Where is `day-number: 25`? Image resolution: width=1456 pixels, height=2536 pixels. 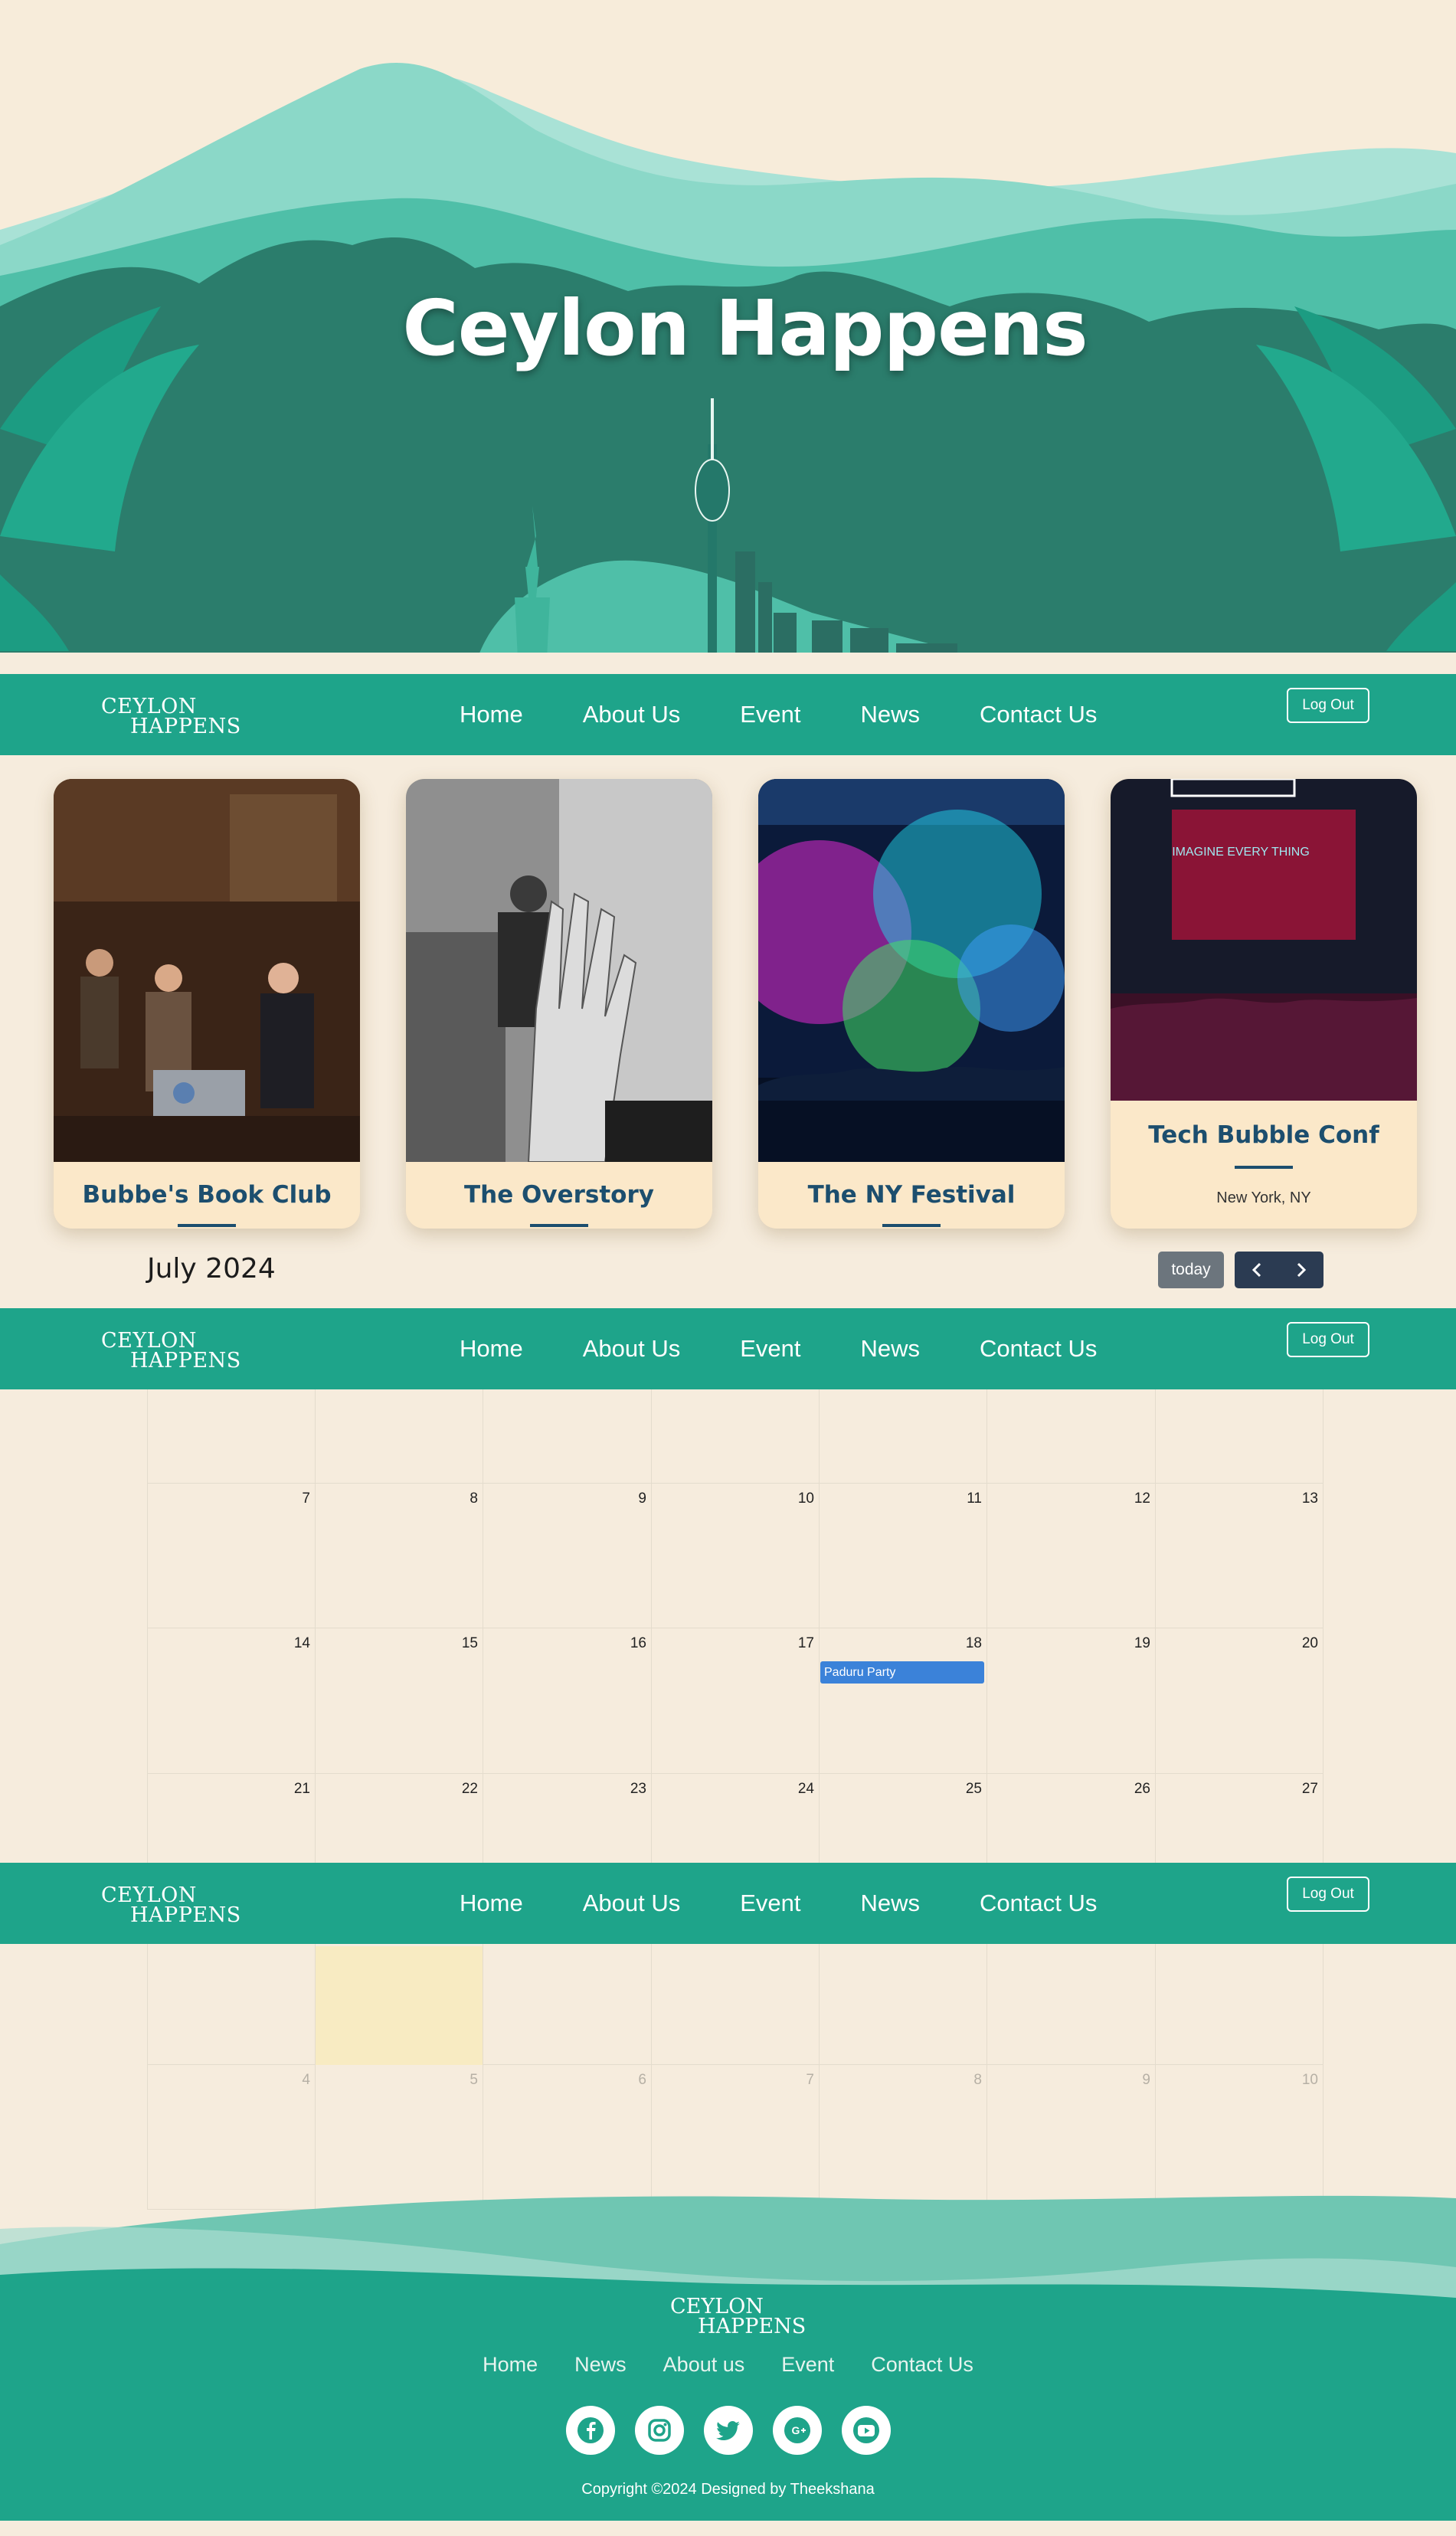
day-number: 25 is located at coordinates (959, 1789).